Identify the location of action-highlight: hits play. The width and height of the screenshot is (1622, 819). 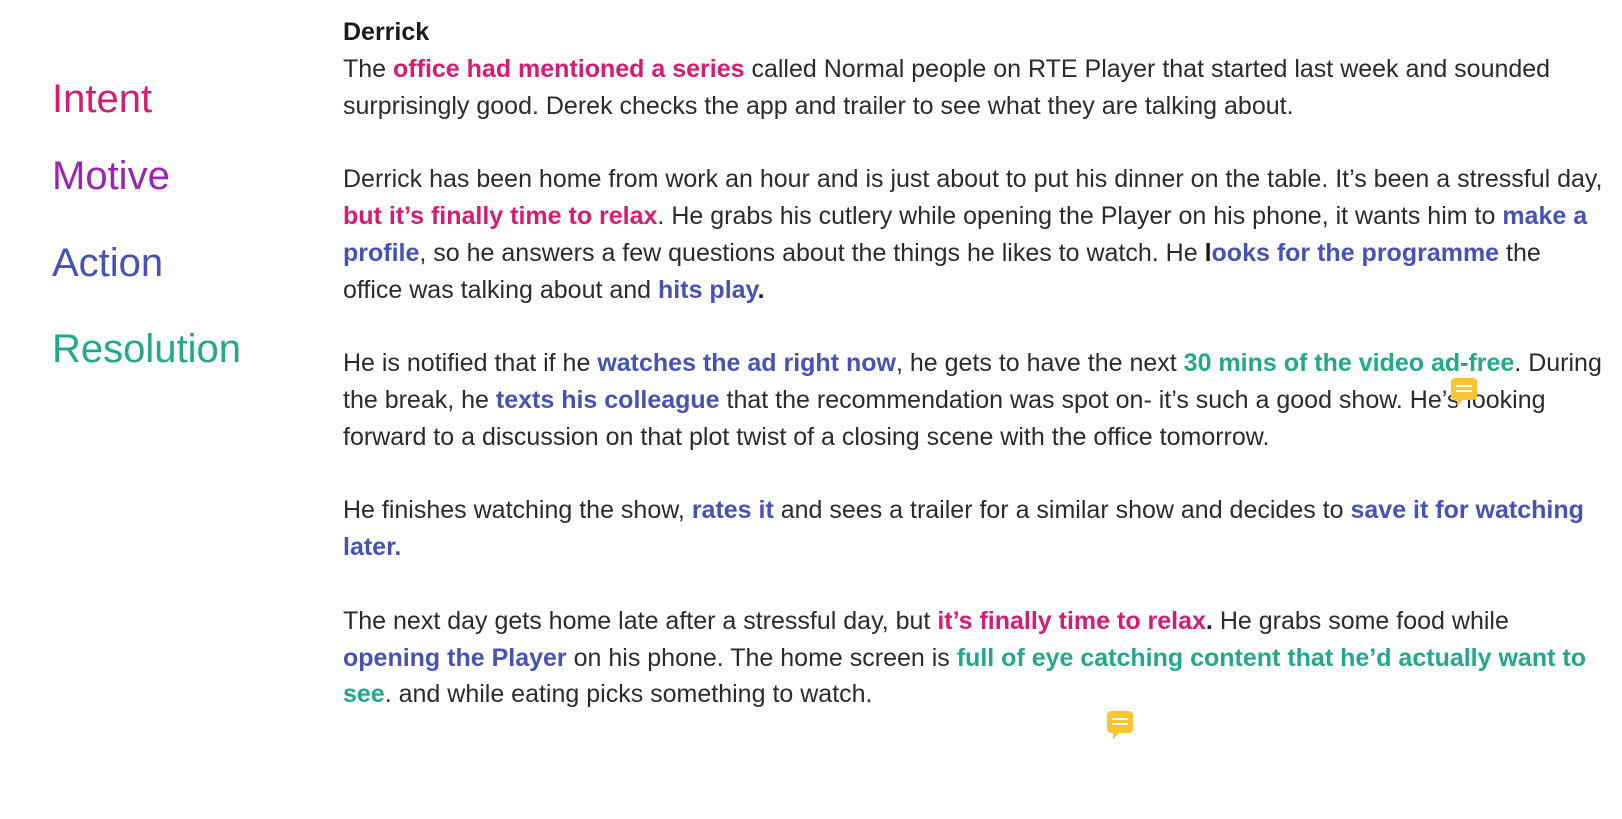
(708, 289).